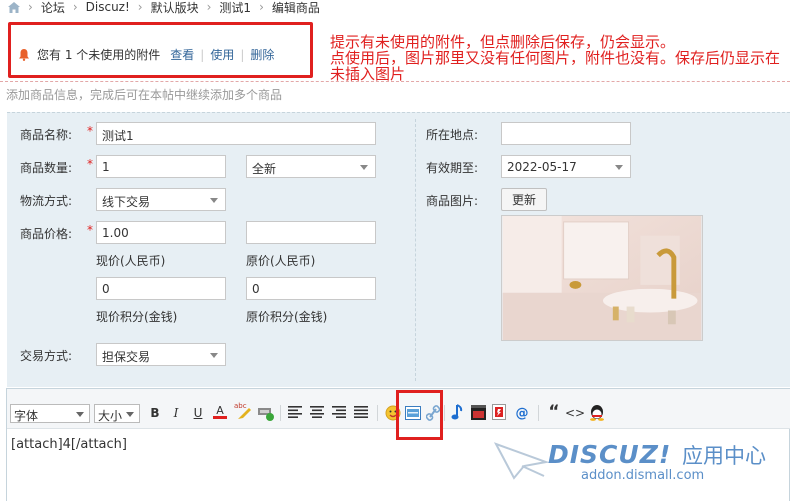  What do you see at coordinates (46, 234) in the screenshot?
I see `price-label: 商品价格:` at bounding box center [46, 234].